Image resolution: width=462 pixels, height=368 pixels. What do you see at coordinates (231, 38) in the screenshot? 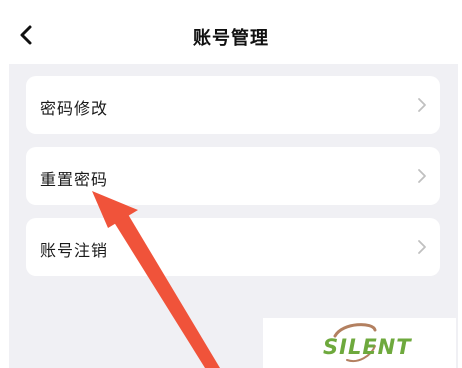
I see `page-title: 账号管理` at bounding box center [231, 38].